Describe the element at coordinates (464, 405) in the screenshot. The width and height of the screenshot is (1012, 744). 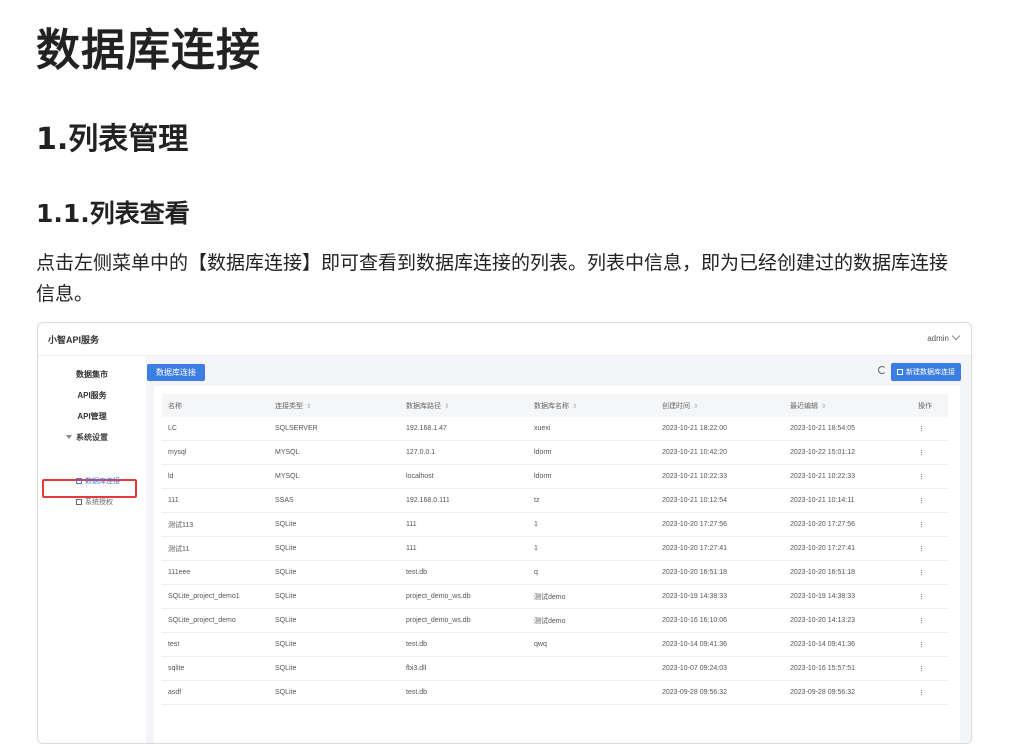
I see `col-path: 数据库路径 ⇕` at that location.